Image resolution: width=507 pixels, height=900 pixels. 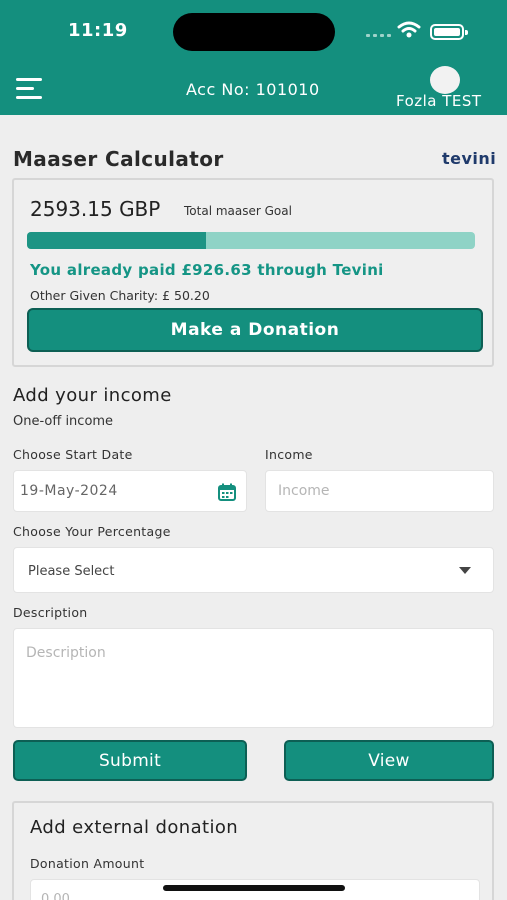 What do you see at coordinates (117, 240) in the screenshot?
I see `goal-progress-fill` at bounding box center [117, 240].